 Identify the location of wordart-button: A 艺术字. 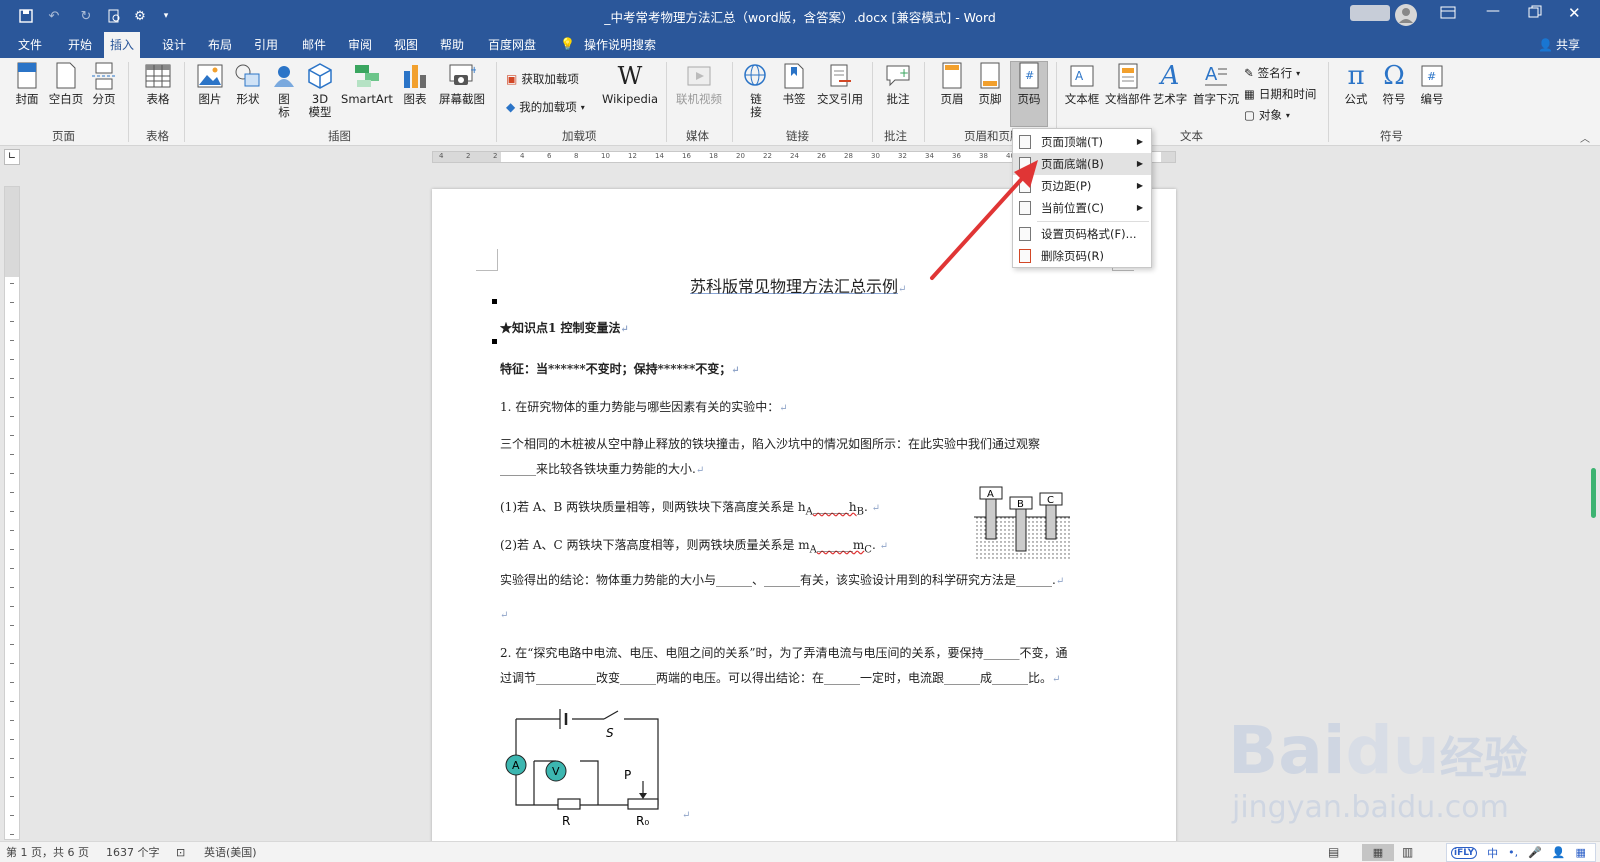
(1170, 94).